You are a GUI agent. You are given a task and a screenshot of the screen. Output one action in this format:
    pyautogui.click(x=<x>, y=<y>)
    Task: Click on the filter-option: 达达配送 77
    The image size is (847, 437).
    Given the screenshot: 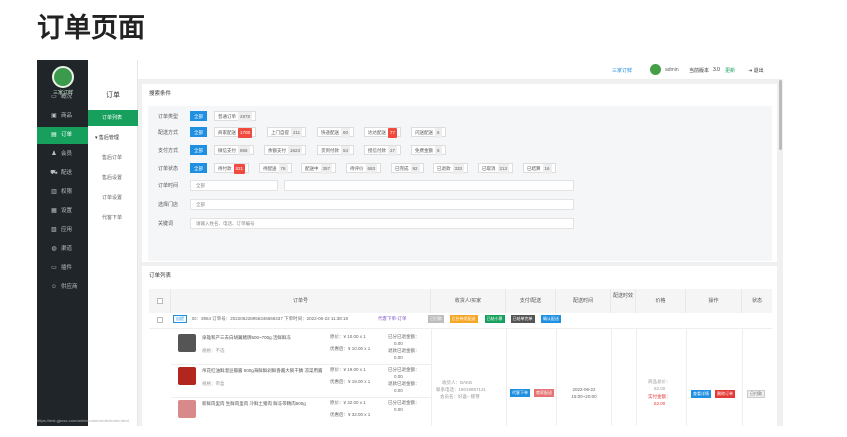 What is the action you would take?
    pyautogui.click(x=383, y=132)
    